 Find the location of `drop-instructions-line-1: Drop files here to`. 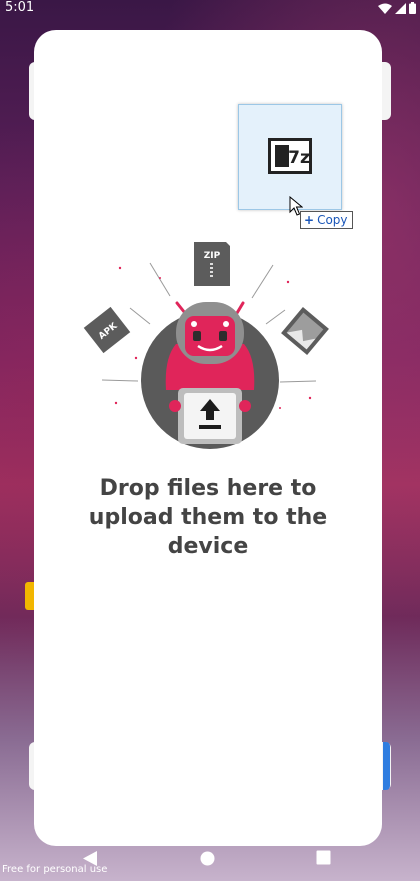

drop-instructions-line-1: Drop files here to is located at coordinates (208, 488).